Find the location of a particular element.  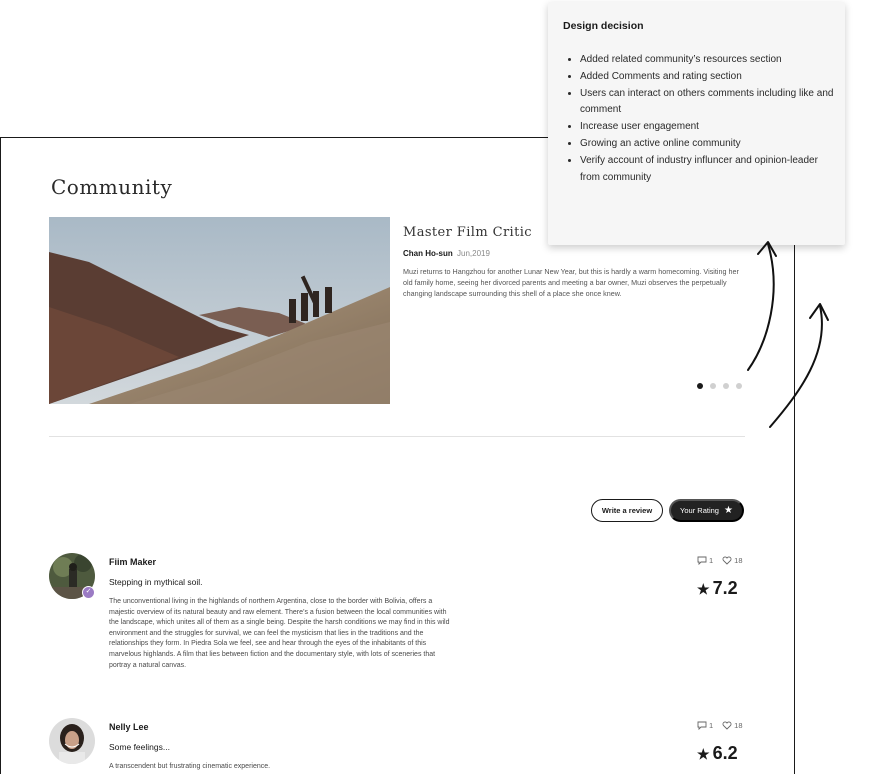

check-badge-icon: ✓ is located at coordinates (88, 592).